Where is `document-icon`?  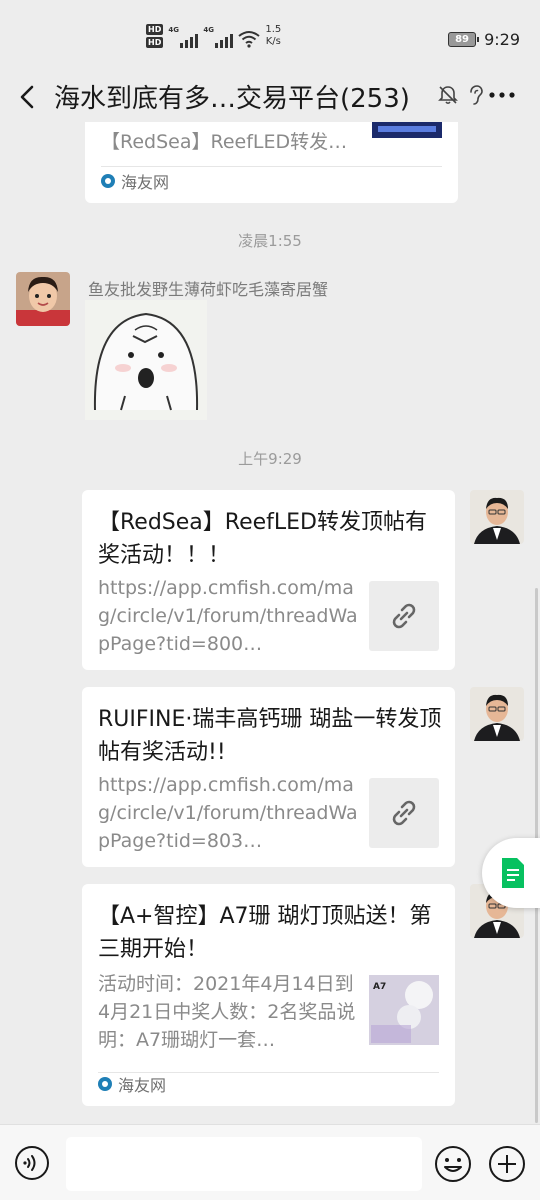 document-icon is located at coordinates (513, 873).